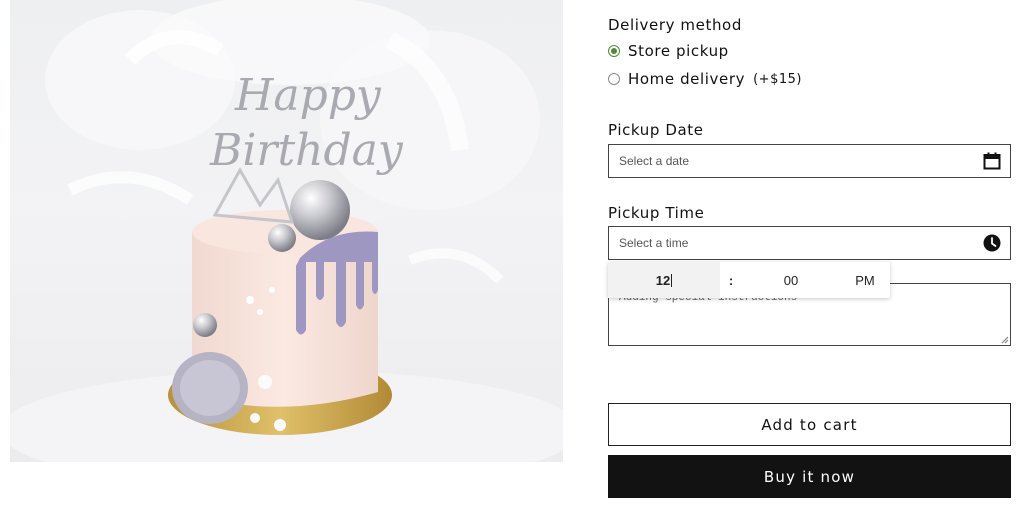 The width and height of the screenshot is (1024, 515). Describe the element at coordinates (809, 161) in the screenshot. I see `pickup-date-input: Select a date` at that location.